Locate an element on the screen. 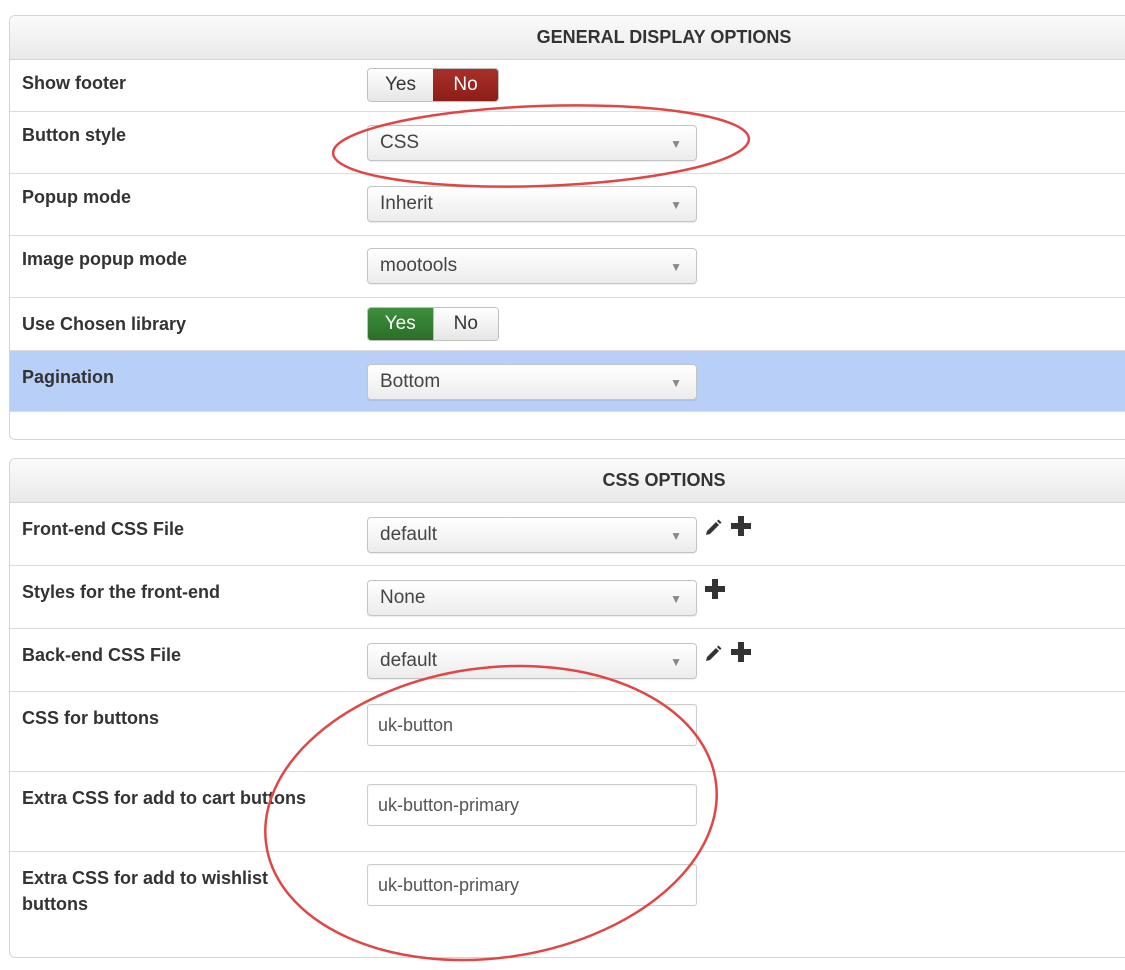  use-chosen-yes-button: Yes is located at coordinates (400, 324).